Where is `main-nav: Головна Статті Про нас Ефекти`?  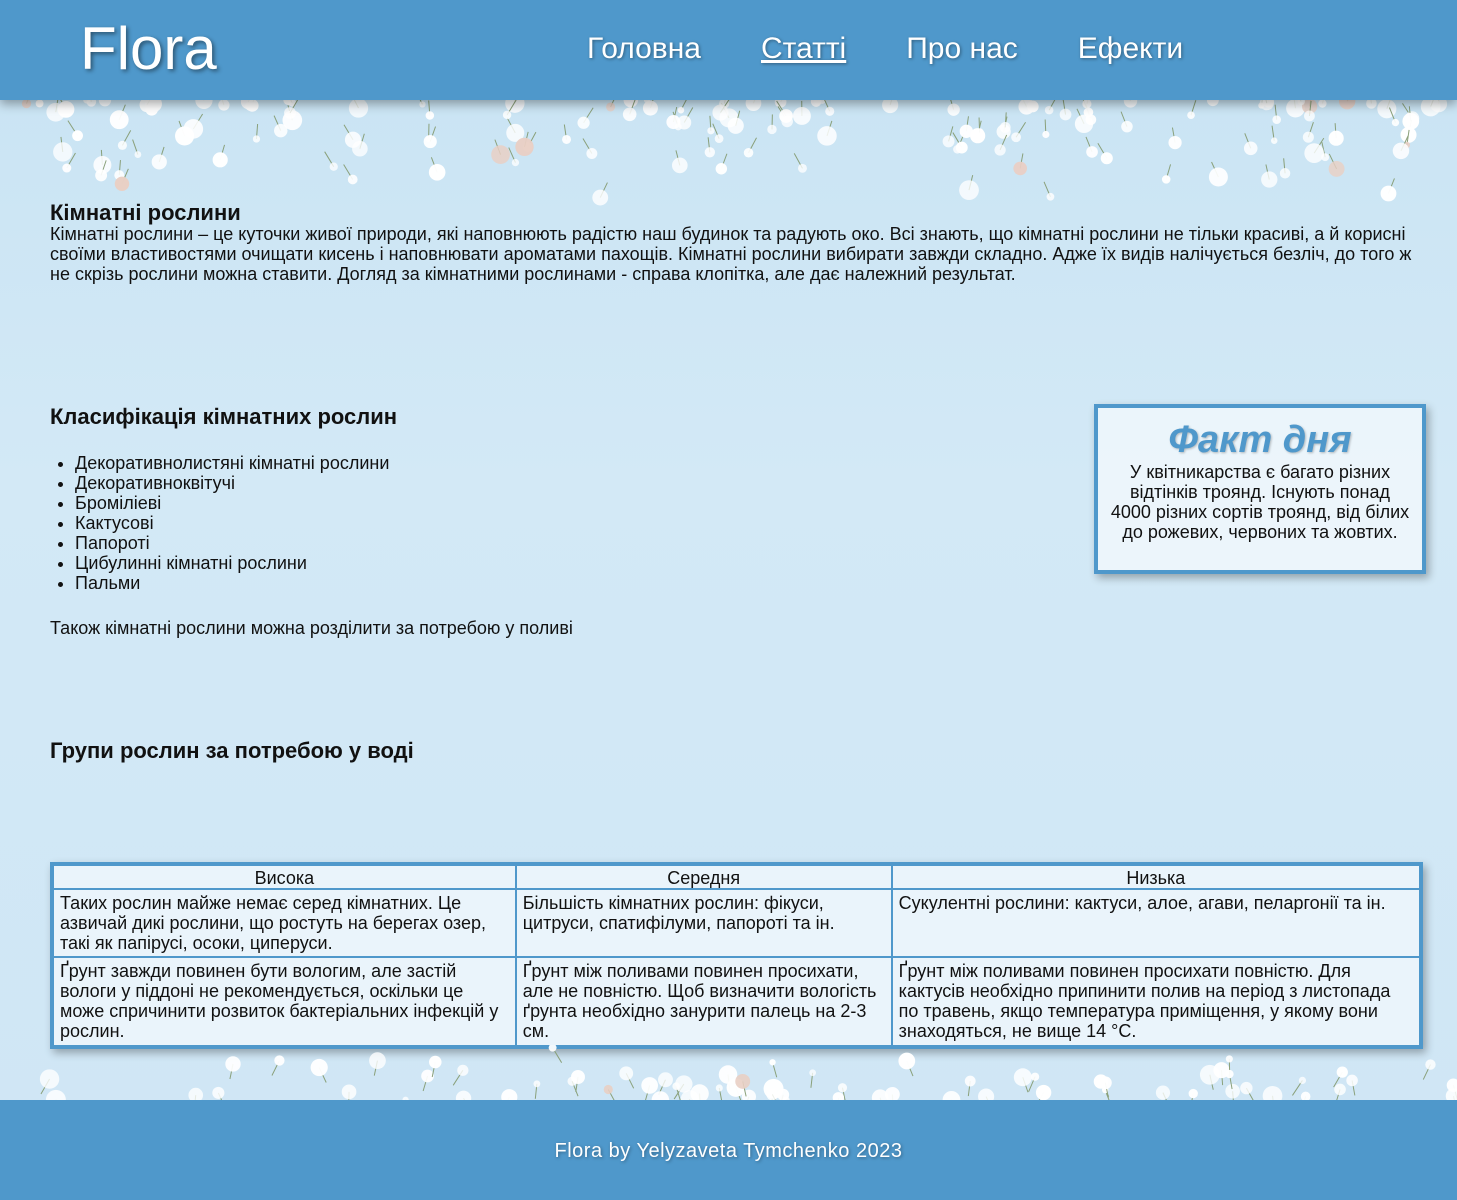
main-nav: Головна Статті Про нас Ефекти is located at coordinates (915, 49).